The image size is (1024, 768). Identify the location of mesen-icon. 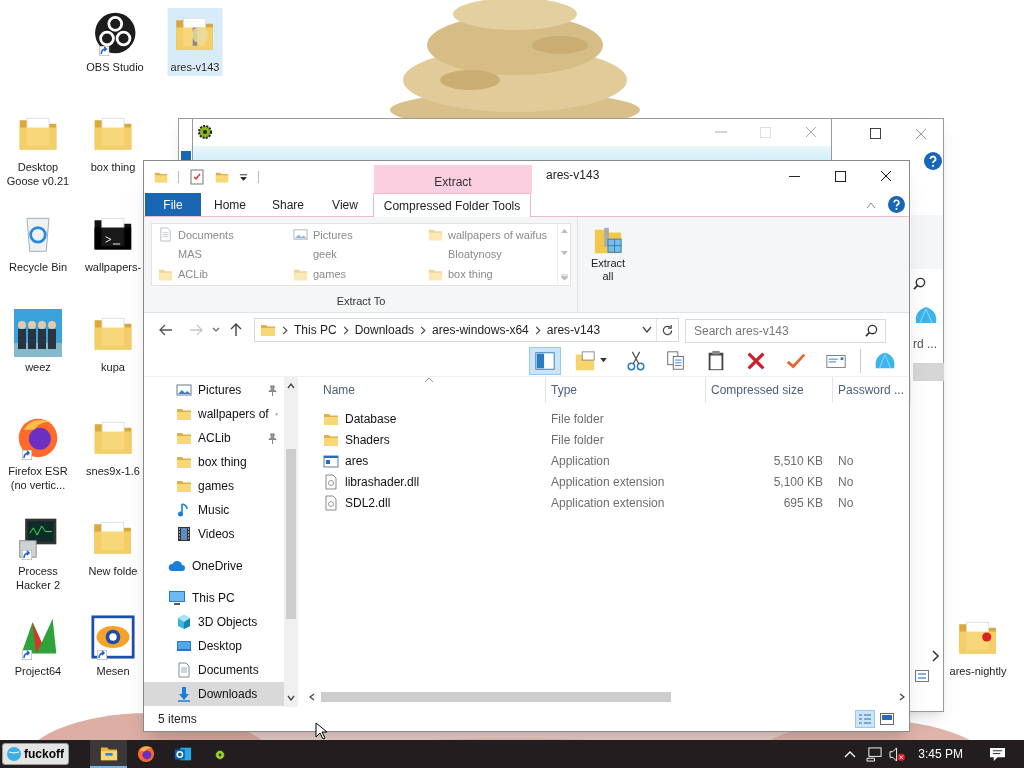
(113, 637).